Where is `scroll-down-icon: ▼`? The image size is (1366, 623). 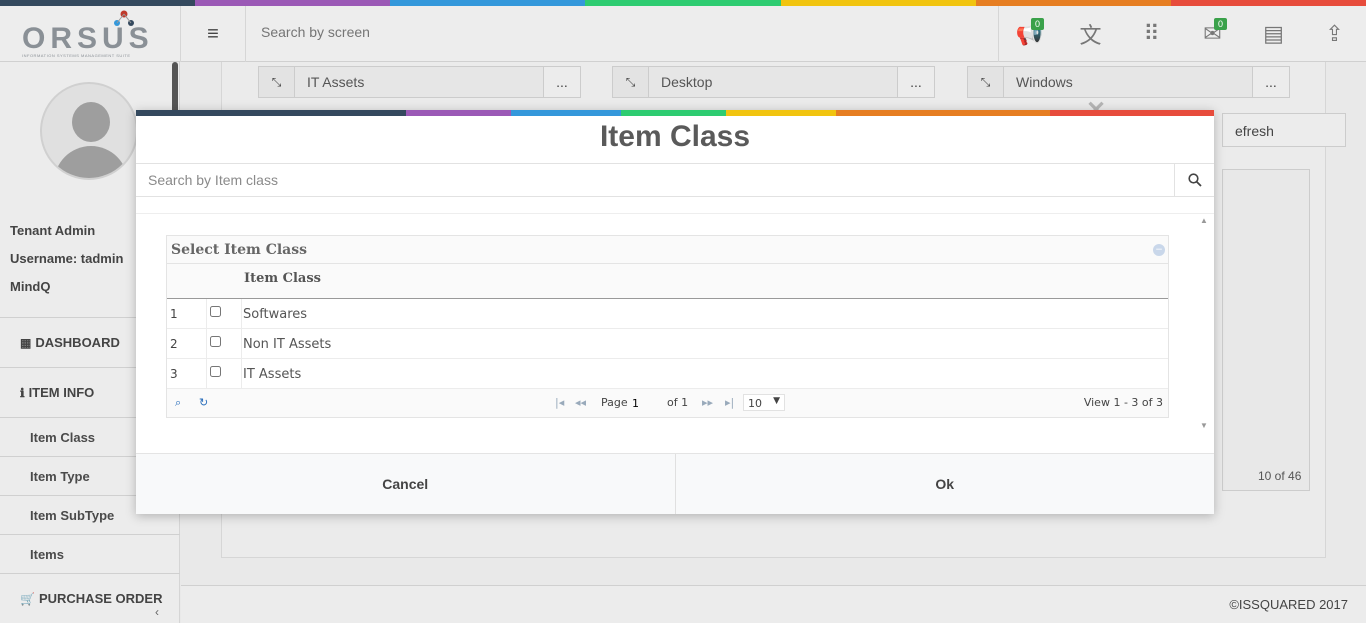 scroll-down-icon: ▼ is located at coordinates (1204, 425).